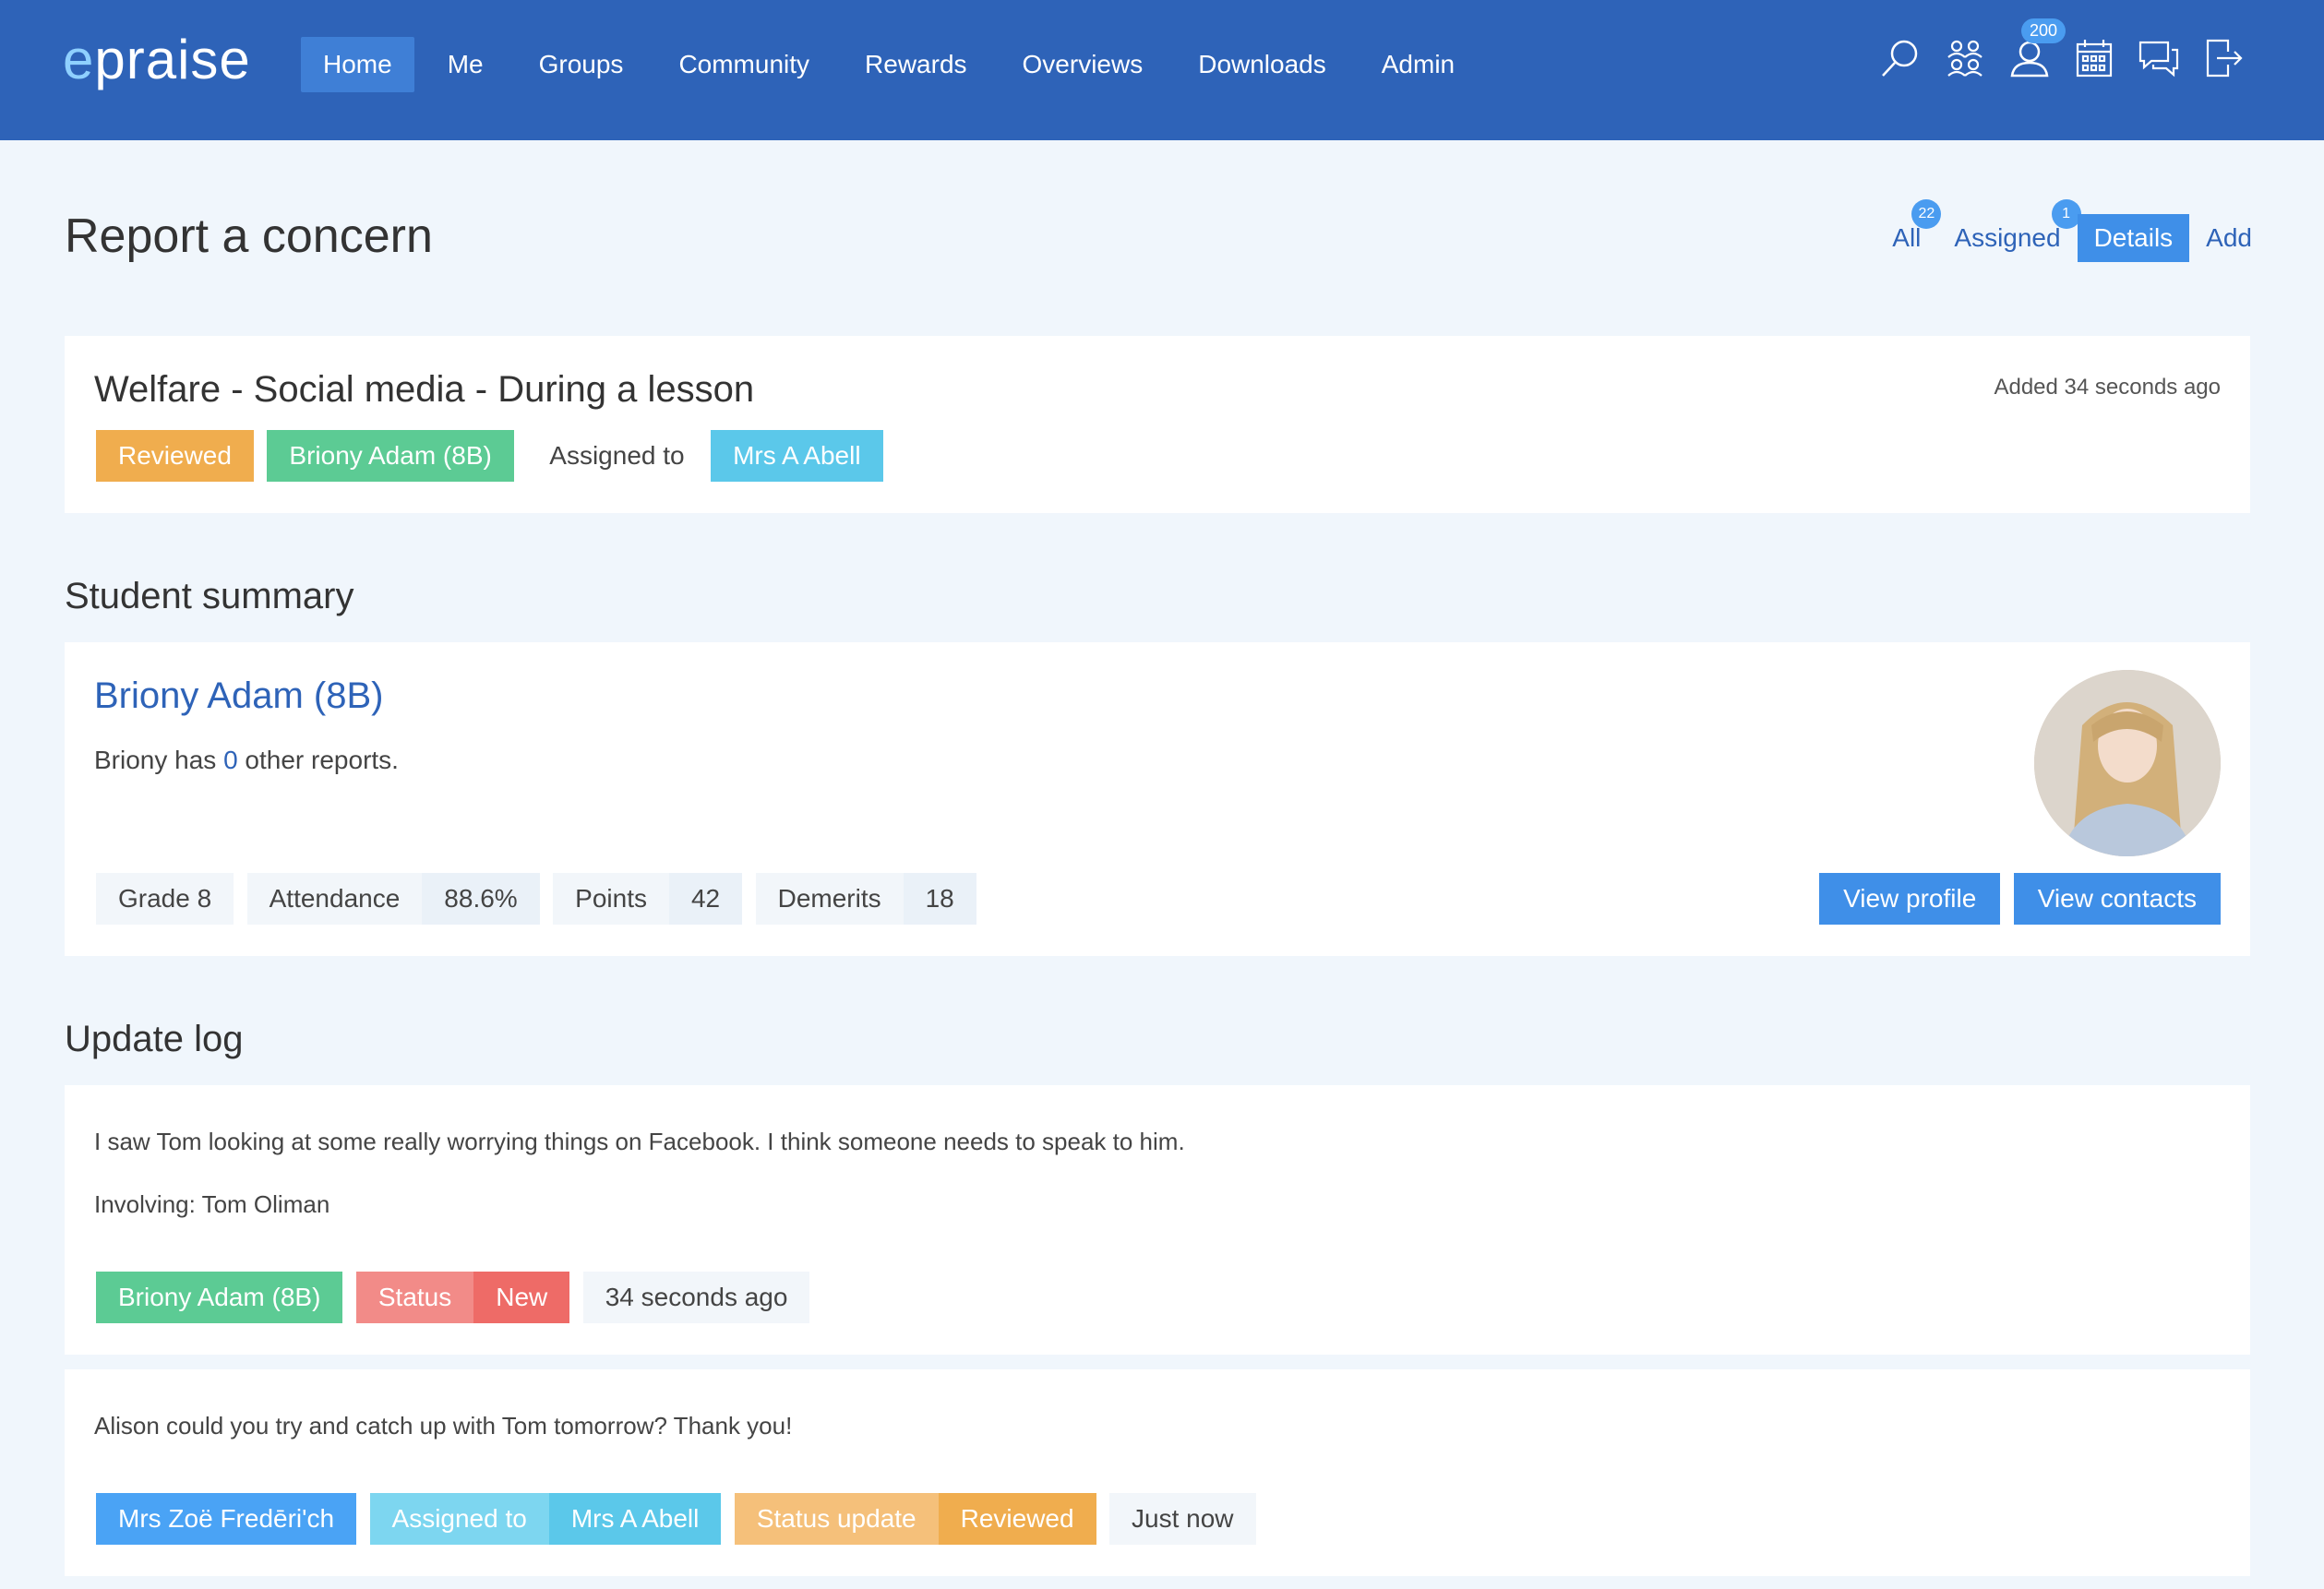 Image resolution: width=2324 pixels, height=1589 pixels. I want to click on nav-me: Me, so click(465, 64).